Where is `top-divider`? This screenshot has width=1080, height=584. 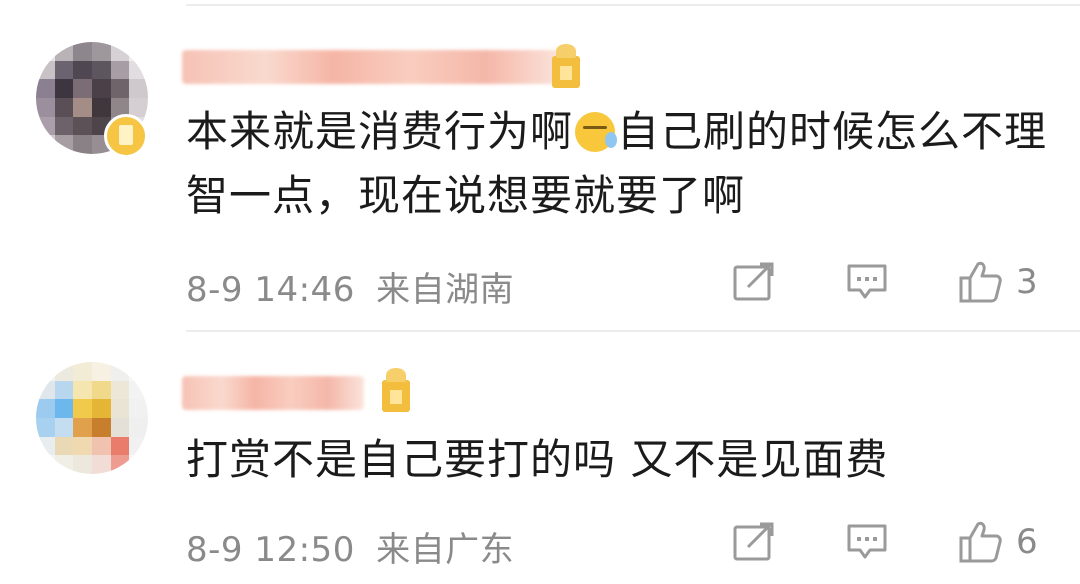
top-divider is located at coordinates (633, 5).